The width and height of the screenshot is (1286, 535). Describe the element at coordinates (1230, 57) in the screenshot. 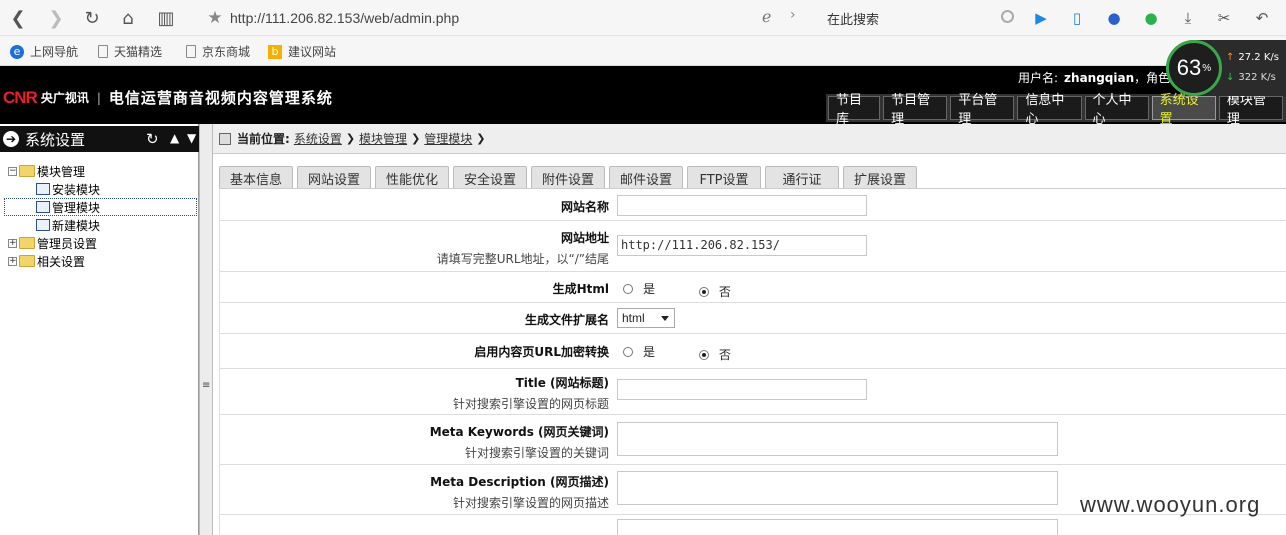

I see `upload-arrow-icon: ↑` at that location.